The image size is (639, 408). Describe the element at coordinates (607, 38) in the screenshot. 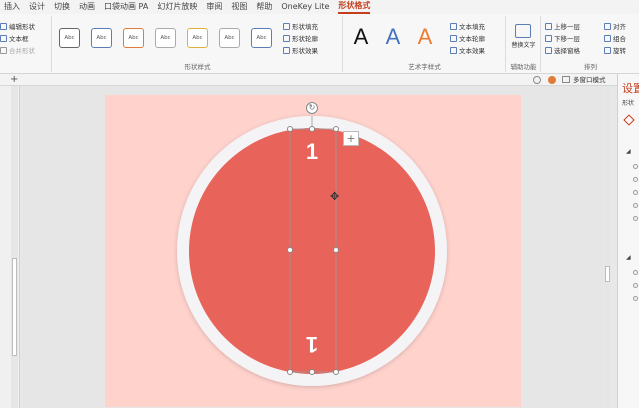

I see `group-icon` at that location.